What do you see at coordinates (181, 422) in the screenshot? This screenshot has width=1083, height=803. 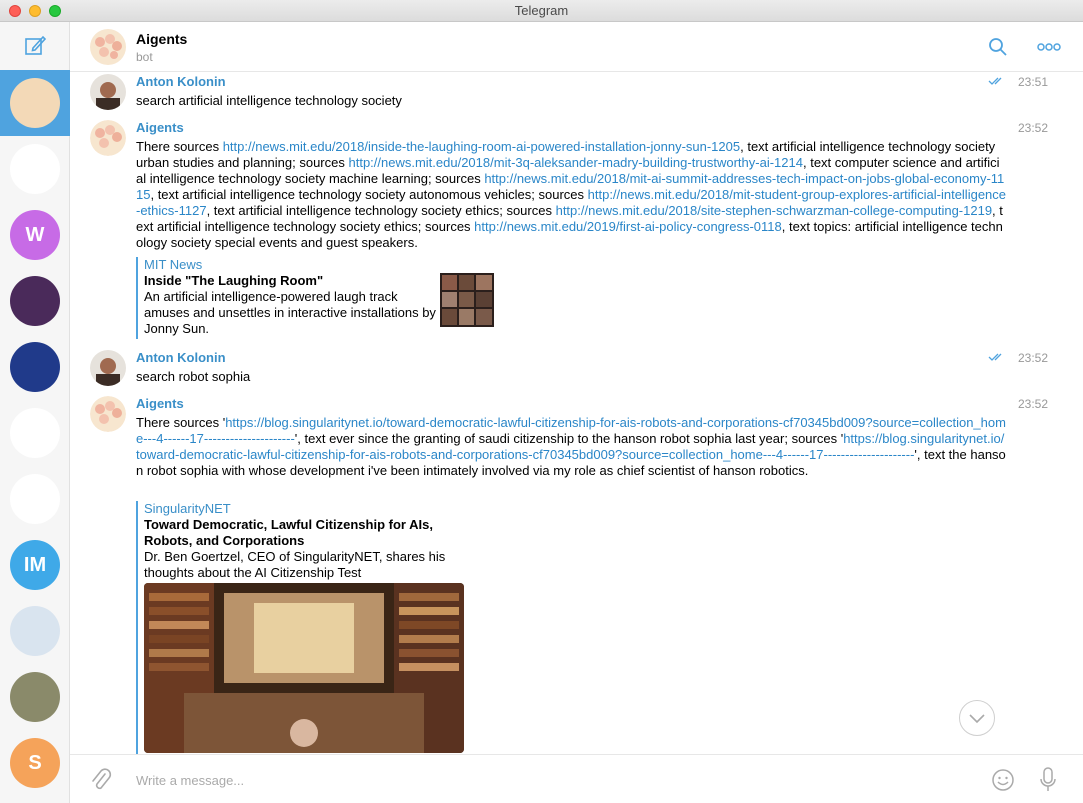 I see `message-text-fragment: There sources '` at bounding box center [181, 422].